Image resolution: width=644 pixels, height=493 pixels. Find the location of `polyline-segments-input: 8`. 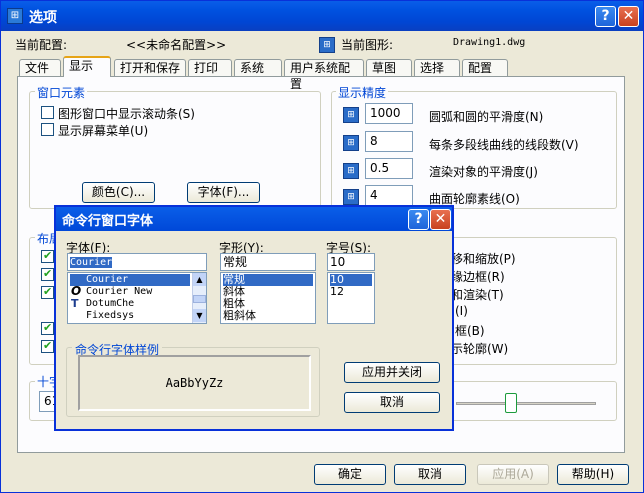

polyline-segments-input: 8 is located at coordinates (389, 141).